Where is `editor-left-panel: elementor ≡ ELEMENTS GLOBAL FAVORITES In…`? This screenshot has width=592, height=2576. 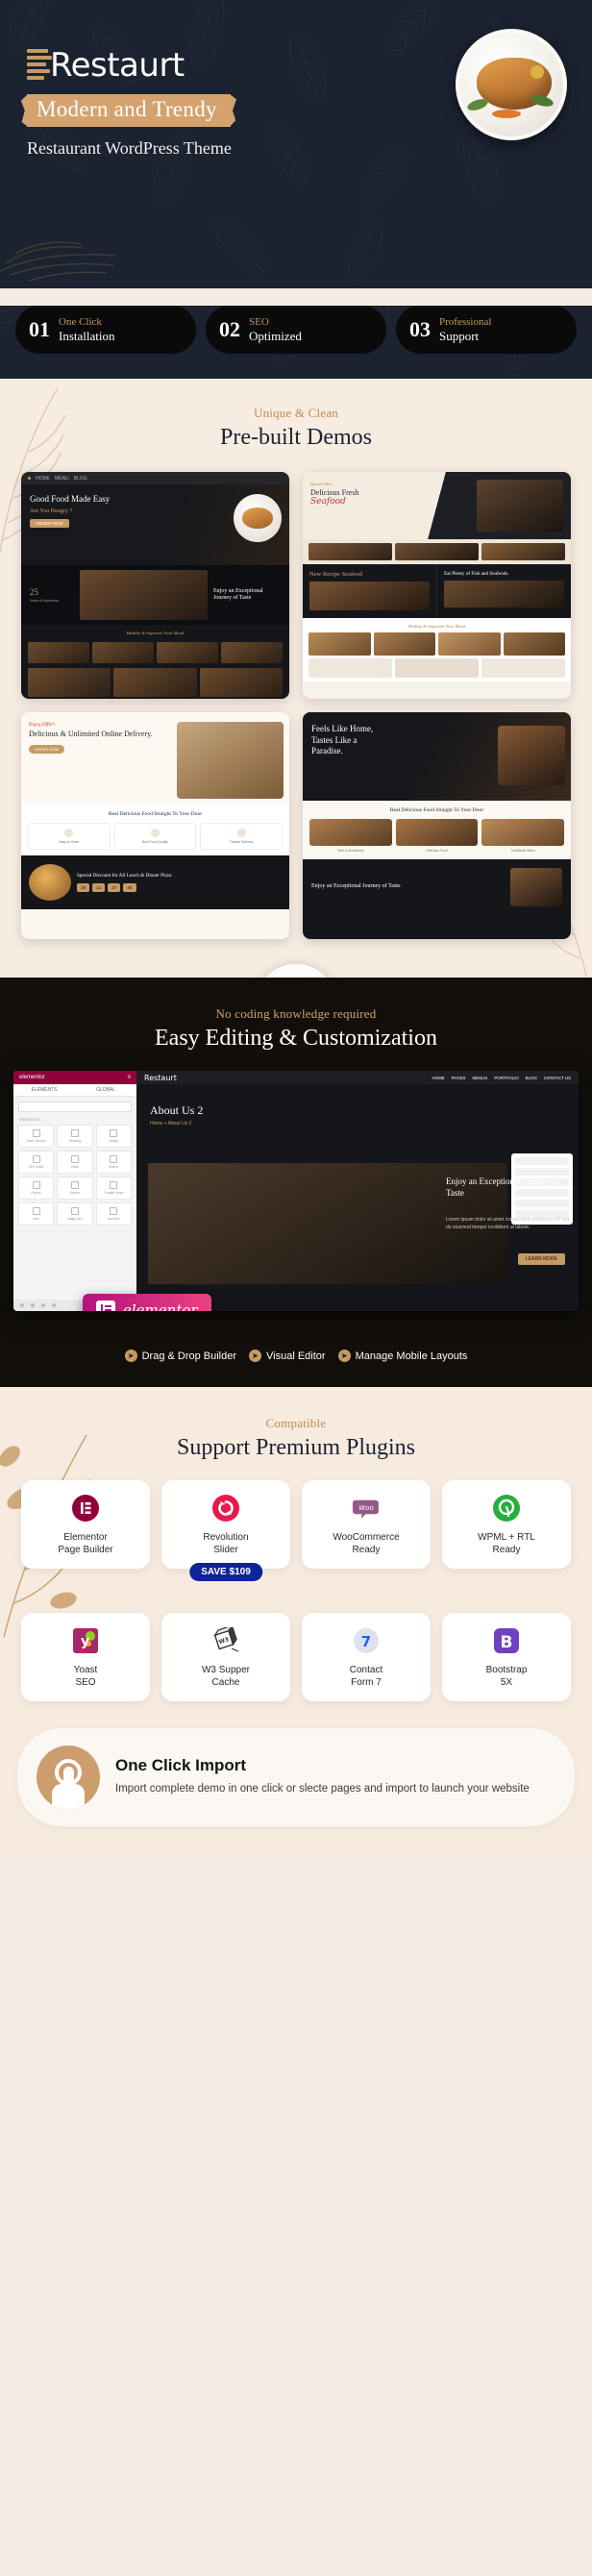
editor-left-panel: elementor ≡ ELEMENTS GLOBAL FAVORITES In… is located at coordinates (74, 1191).